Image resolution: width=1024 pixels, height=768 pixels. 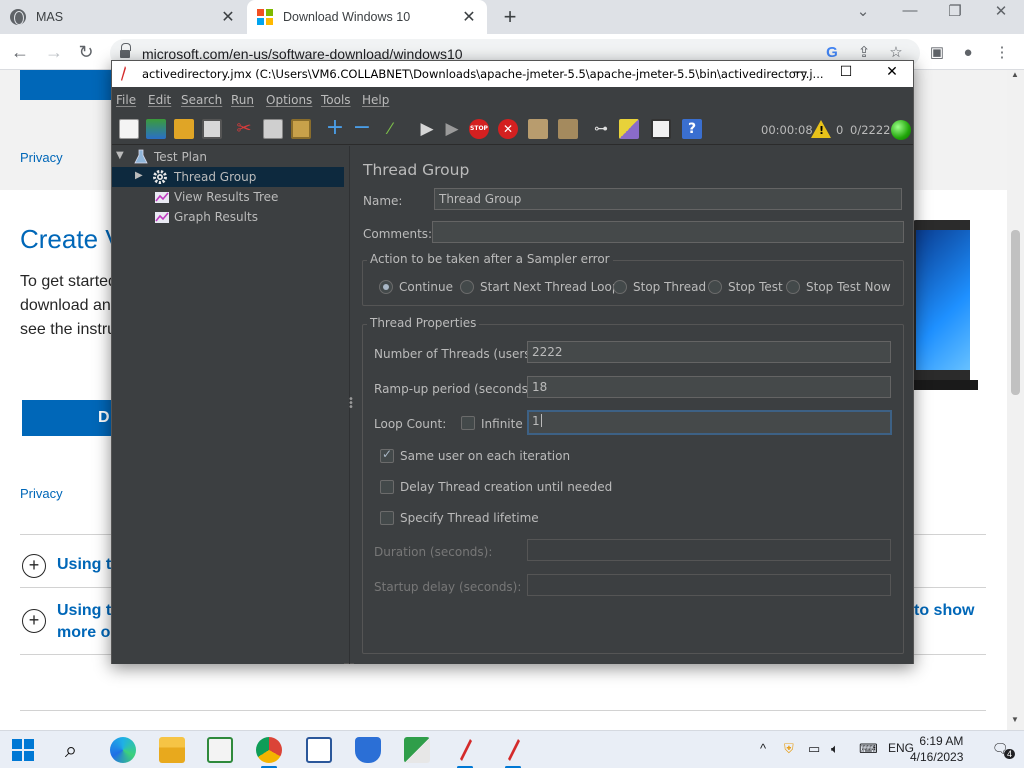 I want to click on open-folder-icon, so click(x=184, y=129).